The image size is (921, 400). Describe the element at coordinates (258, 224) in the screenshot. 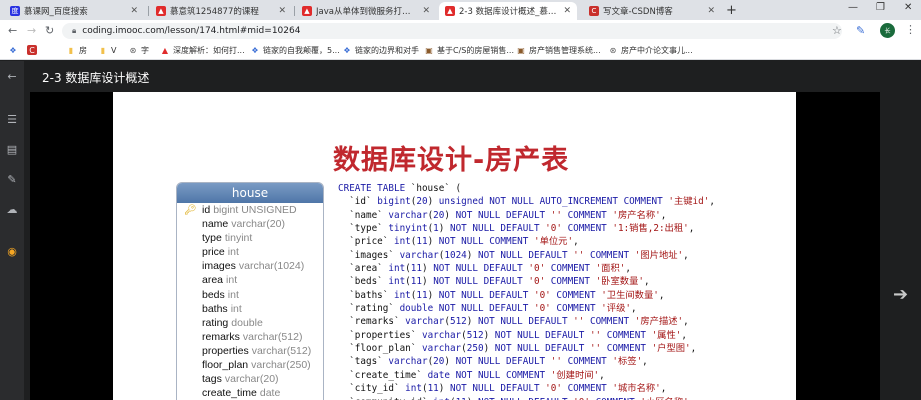

I see `field-type: varchar(20)` at that location.